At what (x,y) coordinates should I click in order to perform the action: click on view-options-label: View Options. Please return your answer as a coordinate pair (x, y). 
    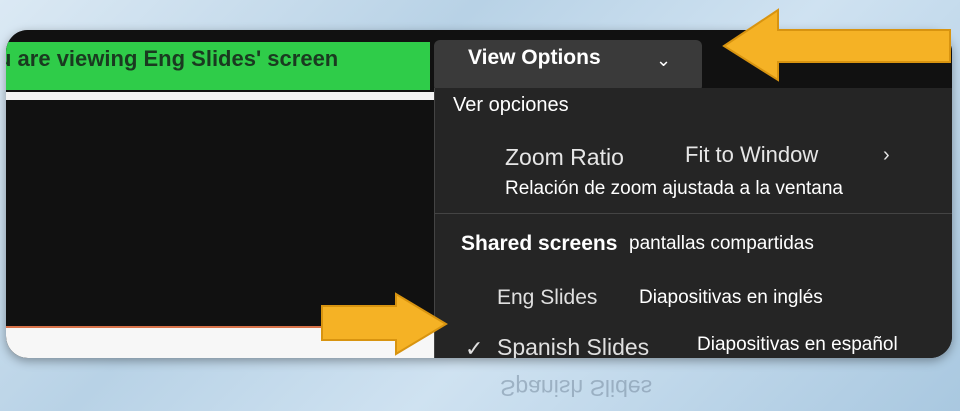
    Looking at the image, I should click on (534, 57).